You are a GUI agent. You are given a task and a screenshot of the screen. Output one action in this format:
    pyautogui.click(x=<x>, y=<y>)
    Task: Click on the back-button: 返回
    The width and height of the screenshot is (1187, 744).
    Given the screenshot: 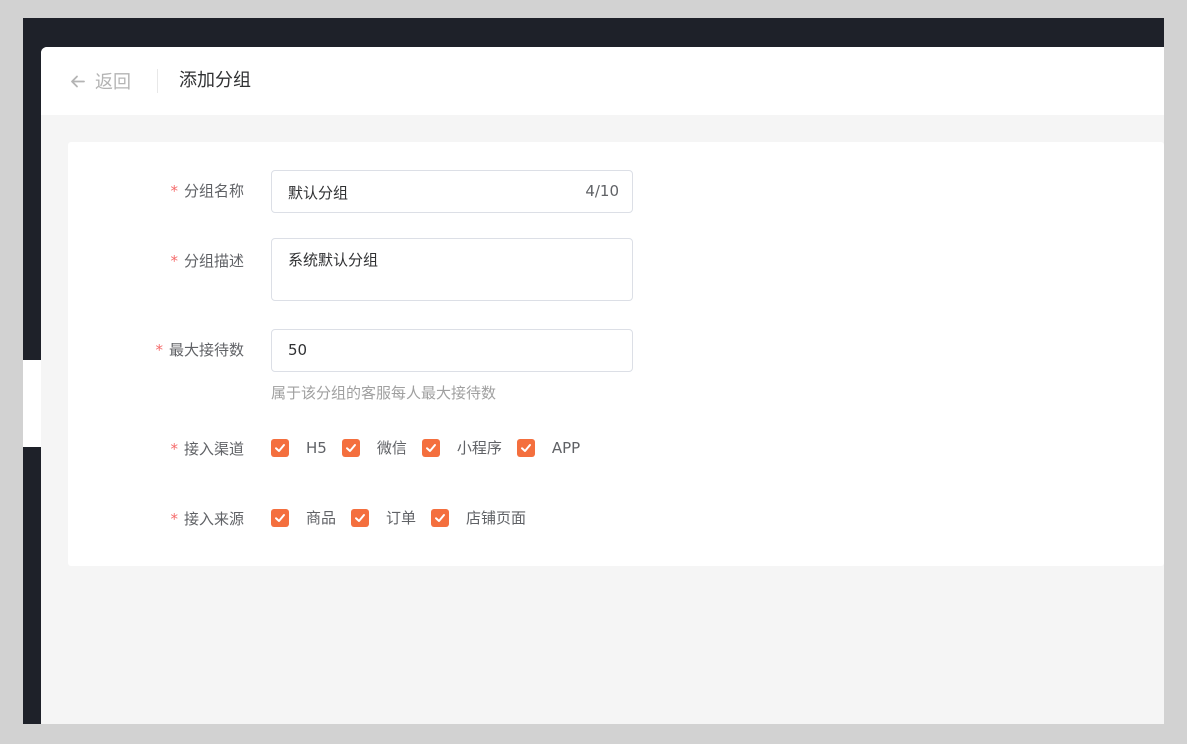 What is the action you would take?
    pyautogui.click(x=100, y=81)
    